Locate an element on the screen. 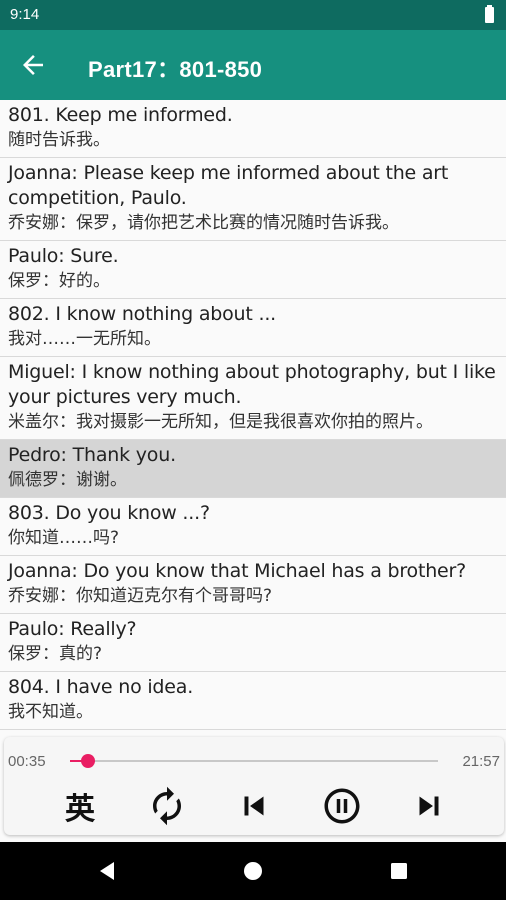 This screenshot has width=506, height=900. seek-bar is located at coordinates (254, 761).